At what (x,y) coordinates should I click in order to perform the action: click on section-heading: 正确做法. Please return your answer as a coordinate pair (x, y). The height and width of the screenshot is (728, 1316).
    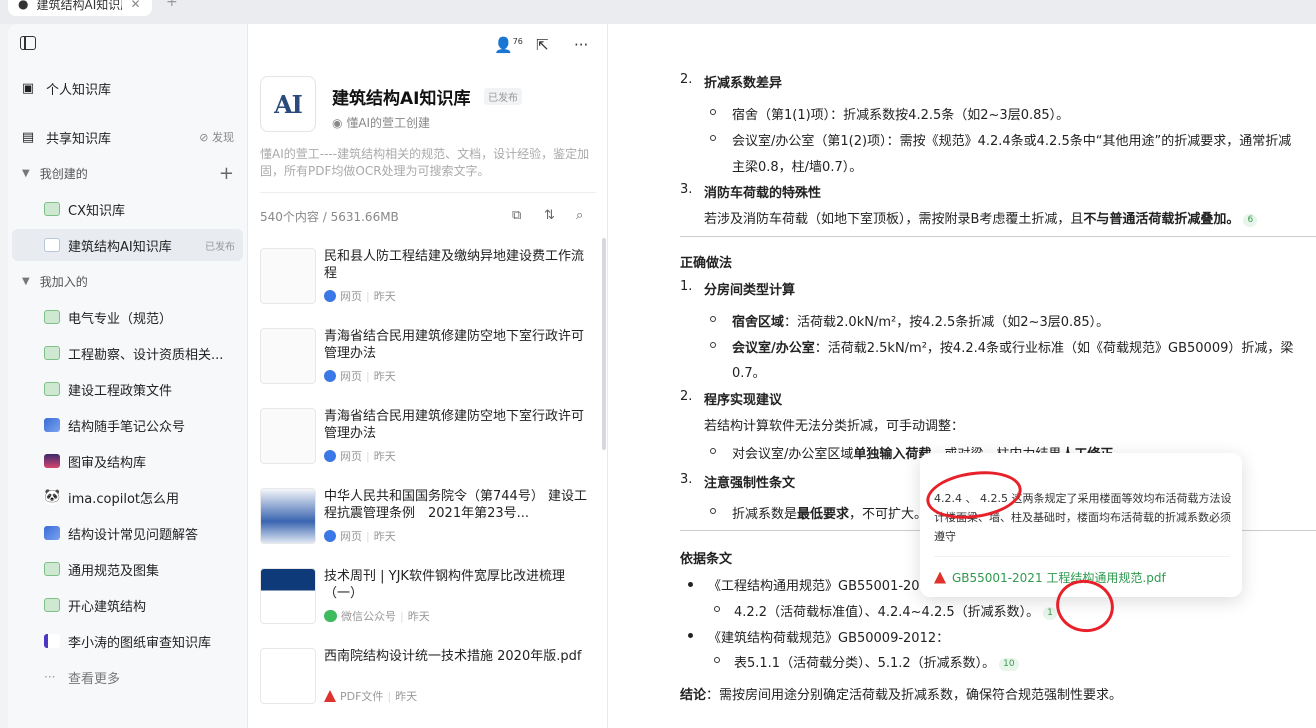
    Looking at the image, I should click on (706, 263).